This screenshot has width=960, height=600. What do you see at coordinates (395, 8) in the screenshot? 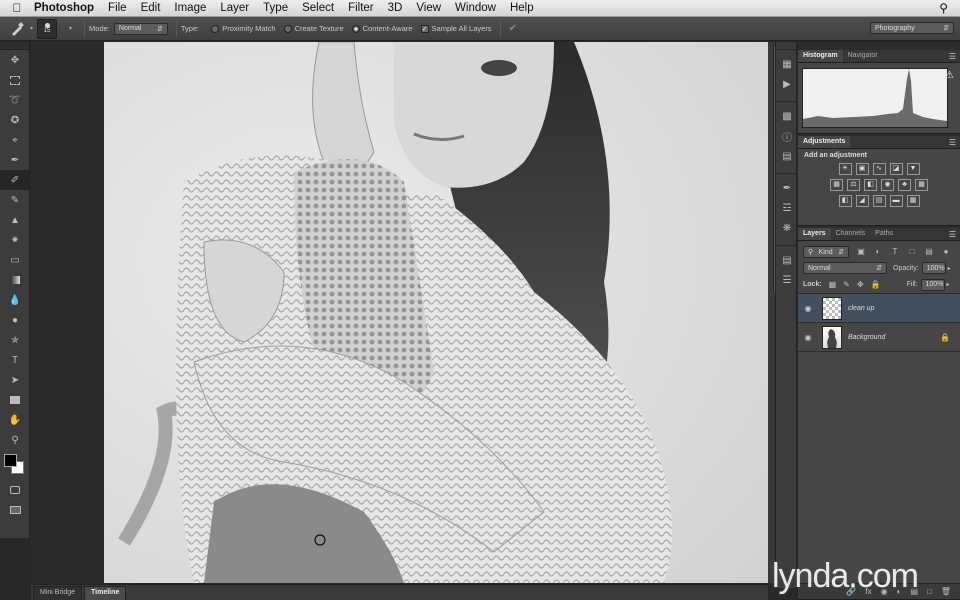
I see `menu-3d: 3D` at bounding box center [395, 8].